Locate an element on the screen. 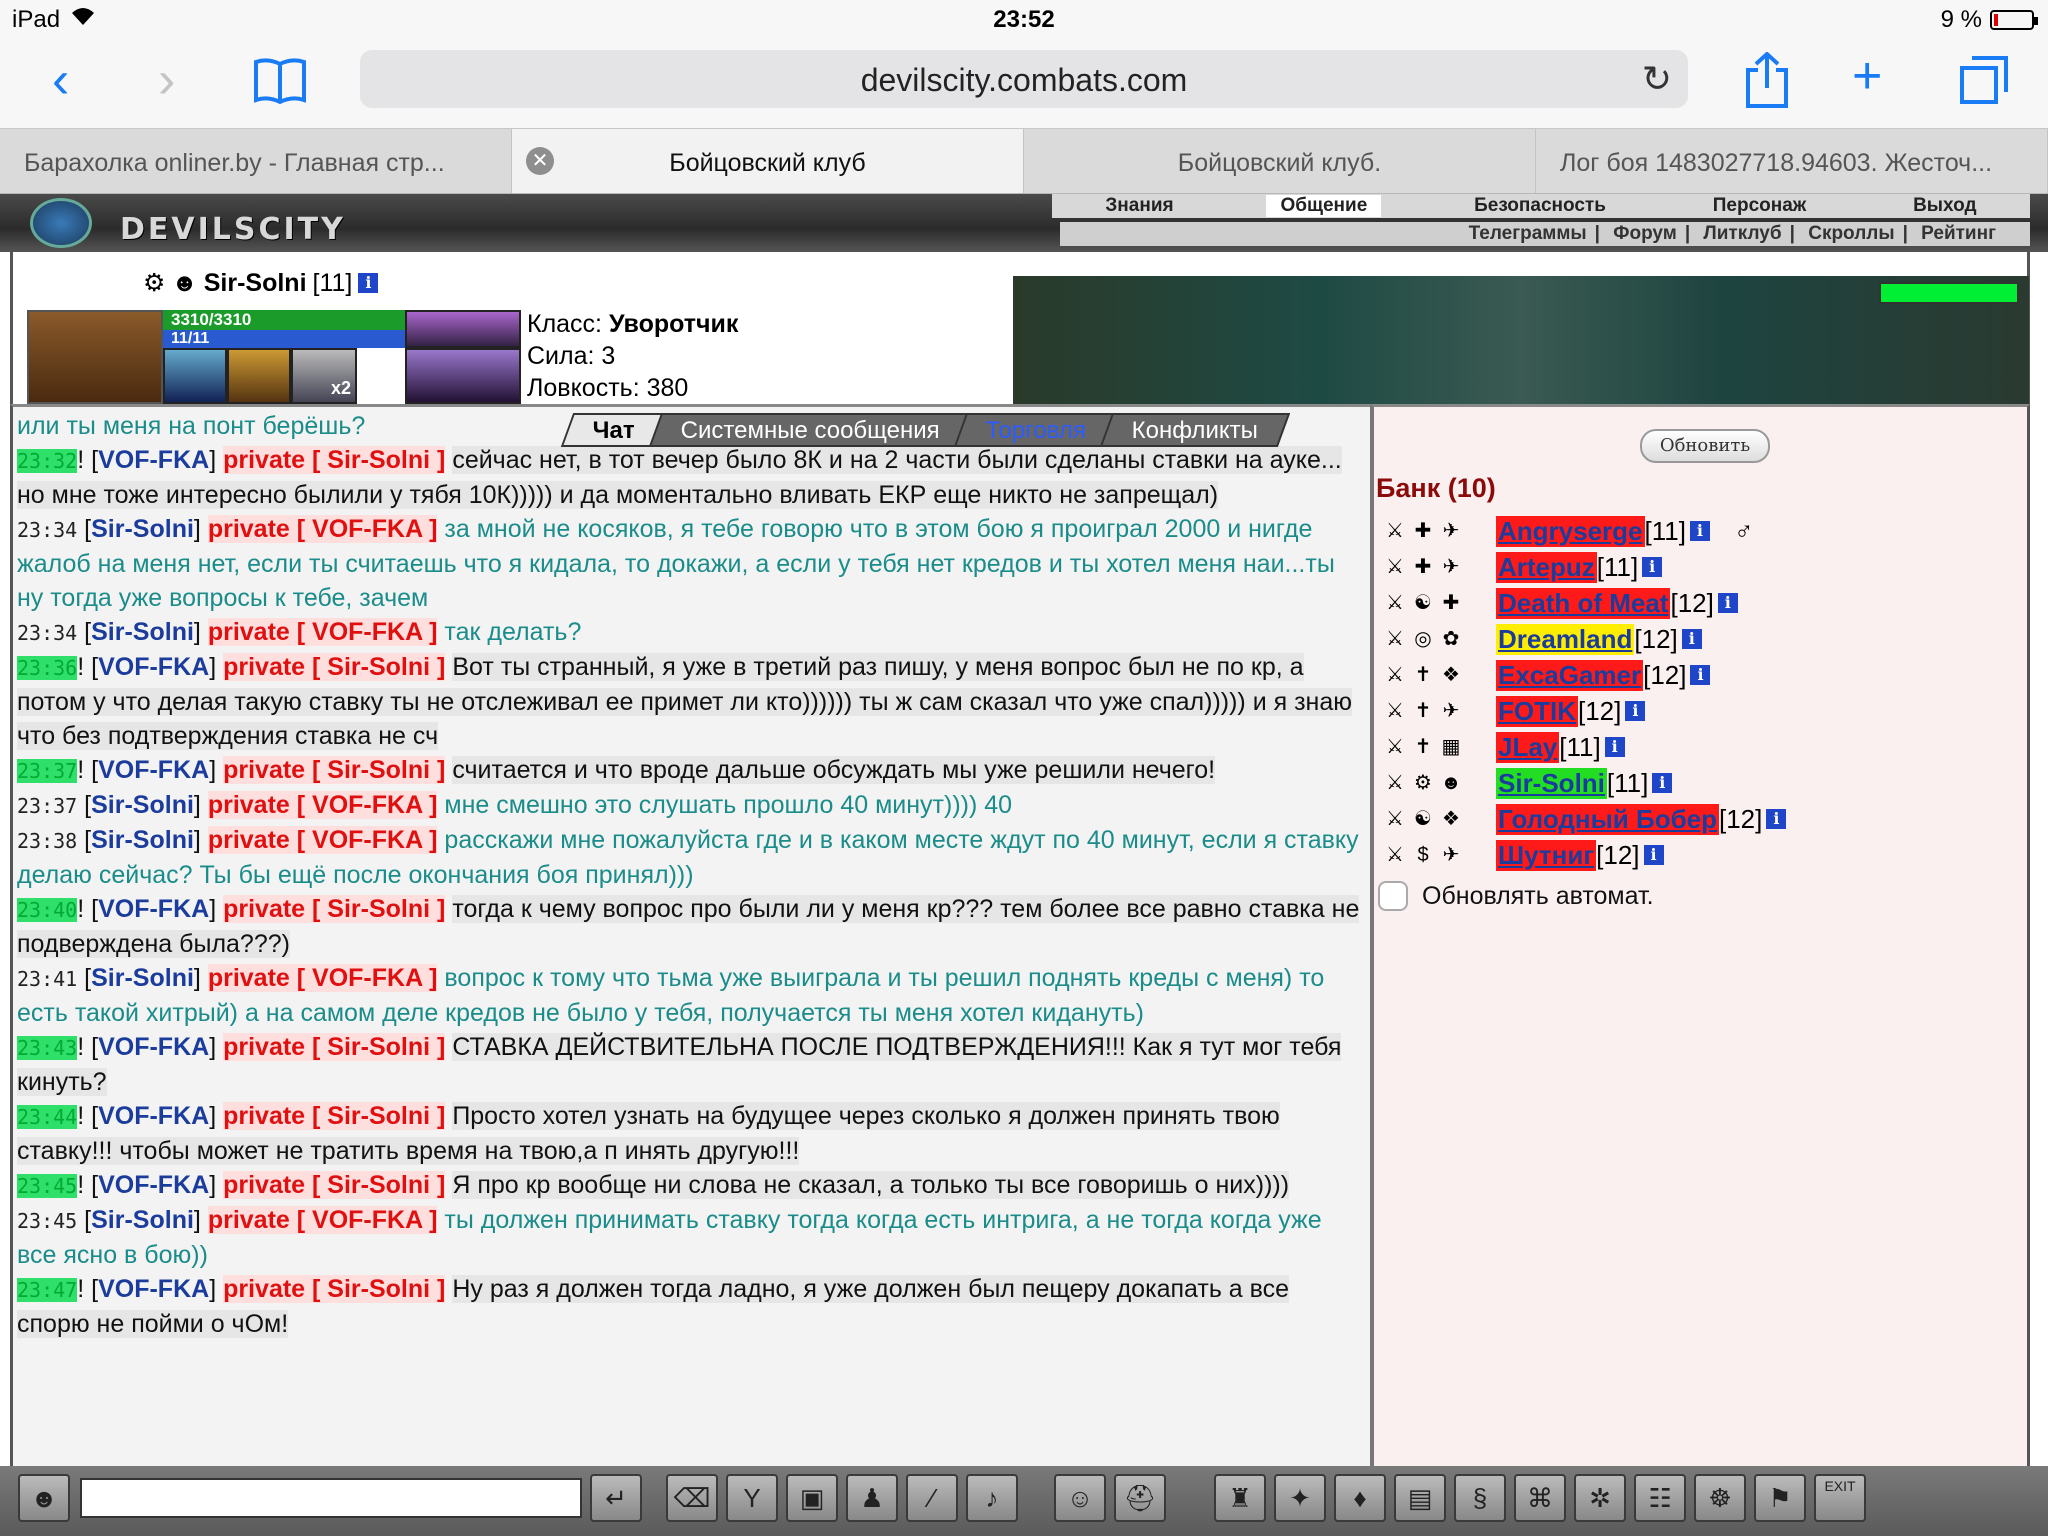  message-time: 23:37 is located at coordinates (47, 806).